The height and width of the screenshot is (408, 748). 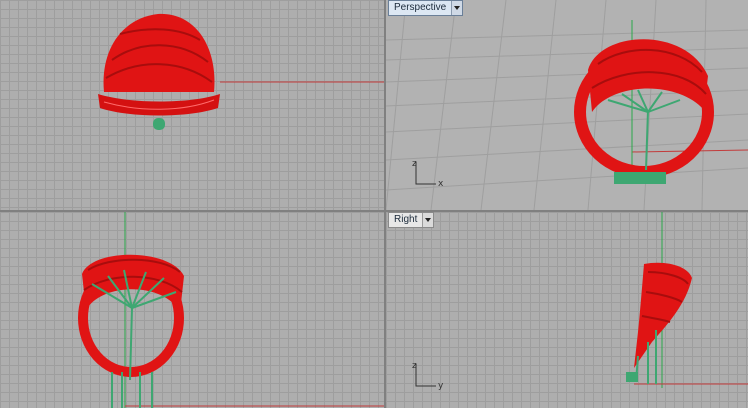 What do you see at coordinates (131, 315) in the screenshot?
I see `ring-model-front` at bounding box center [131, 315].